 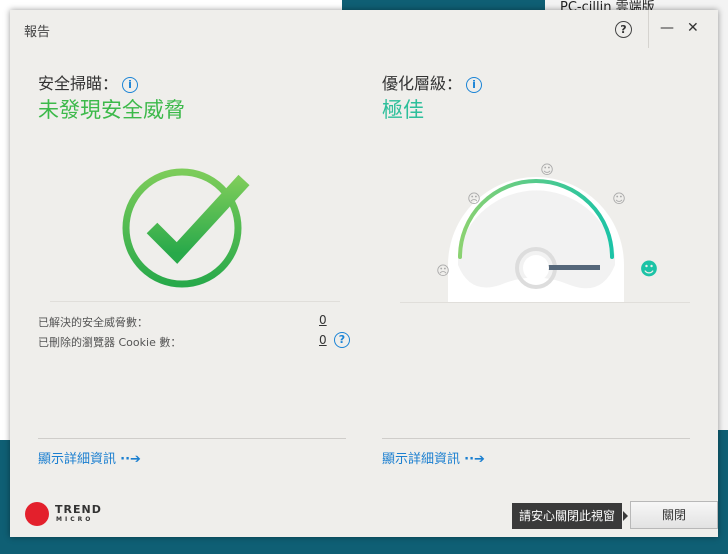 What do you see at coordinates (474, 199) in the screenshot?
I see `sad-face-icon: ☹` at bounding box center [474, 199].